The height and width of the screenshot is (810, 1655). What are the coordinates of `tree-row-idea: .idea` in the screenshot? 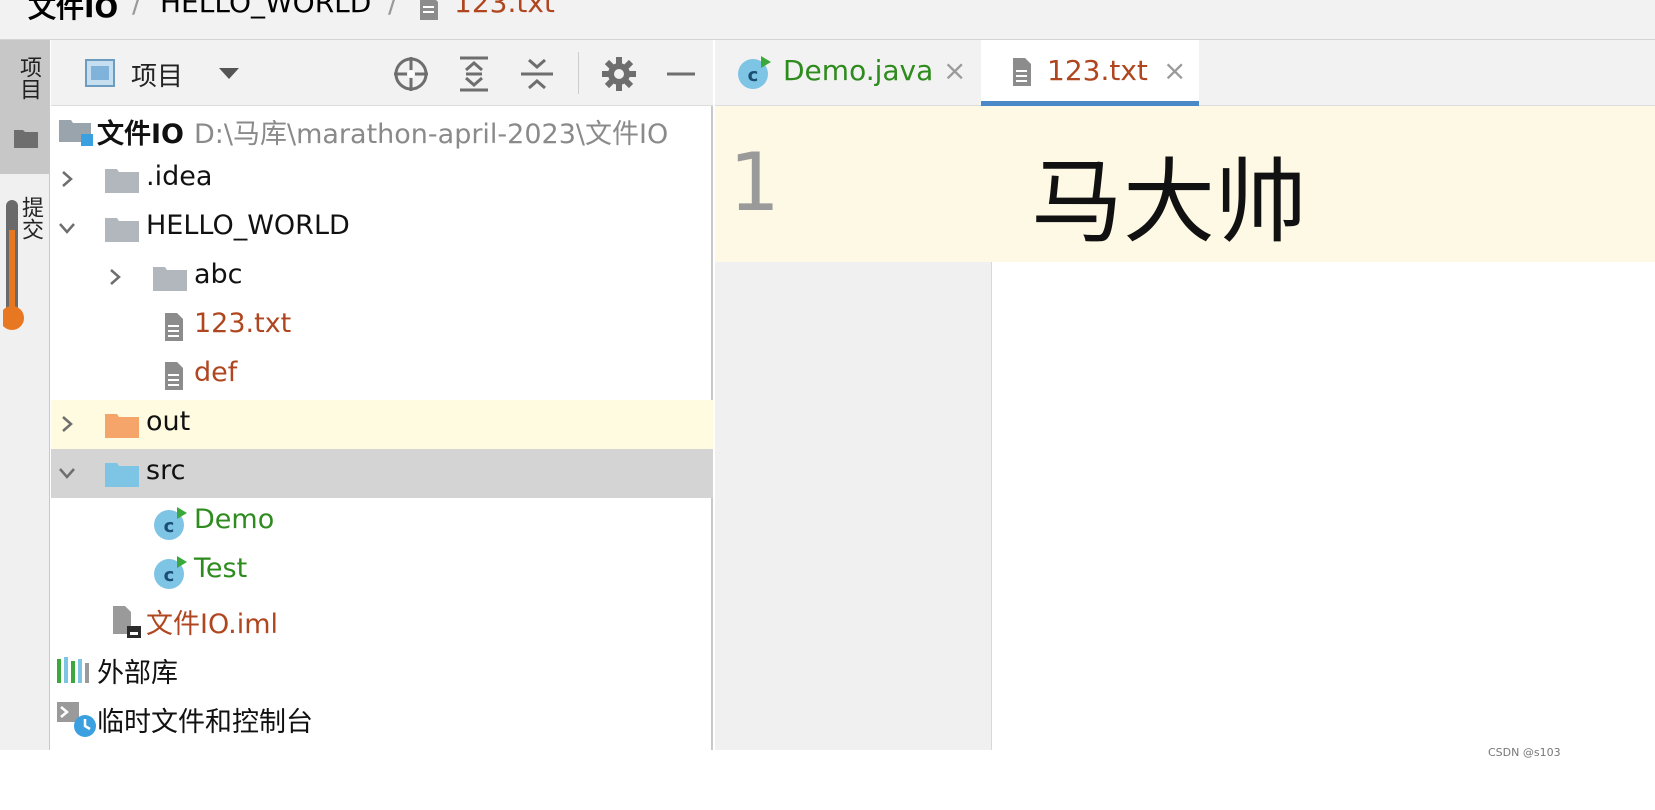 It's located at (382, 179).